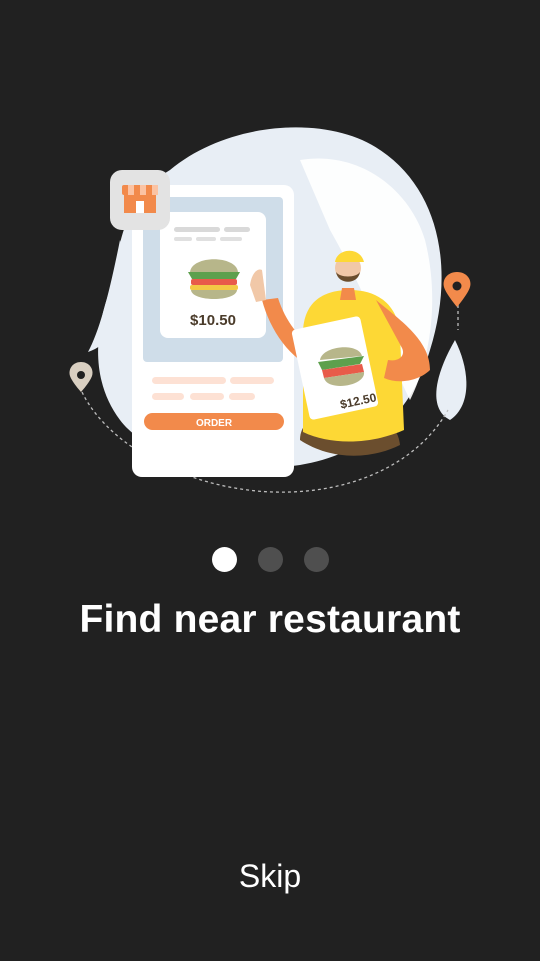 This screenshot has width=540, height=961. I want to click on skip-container: Skip, so click(270, 876).